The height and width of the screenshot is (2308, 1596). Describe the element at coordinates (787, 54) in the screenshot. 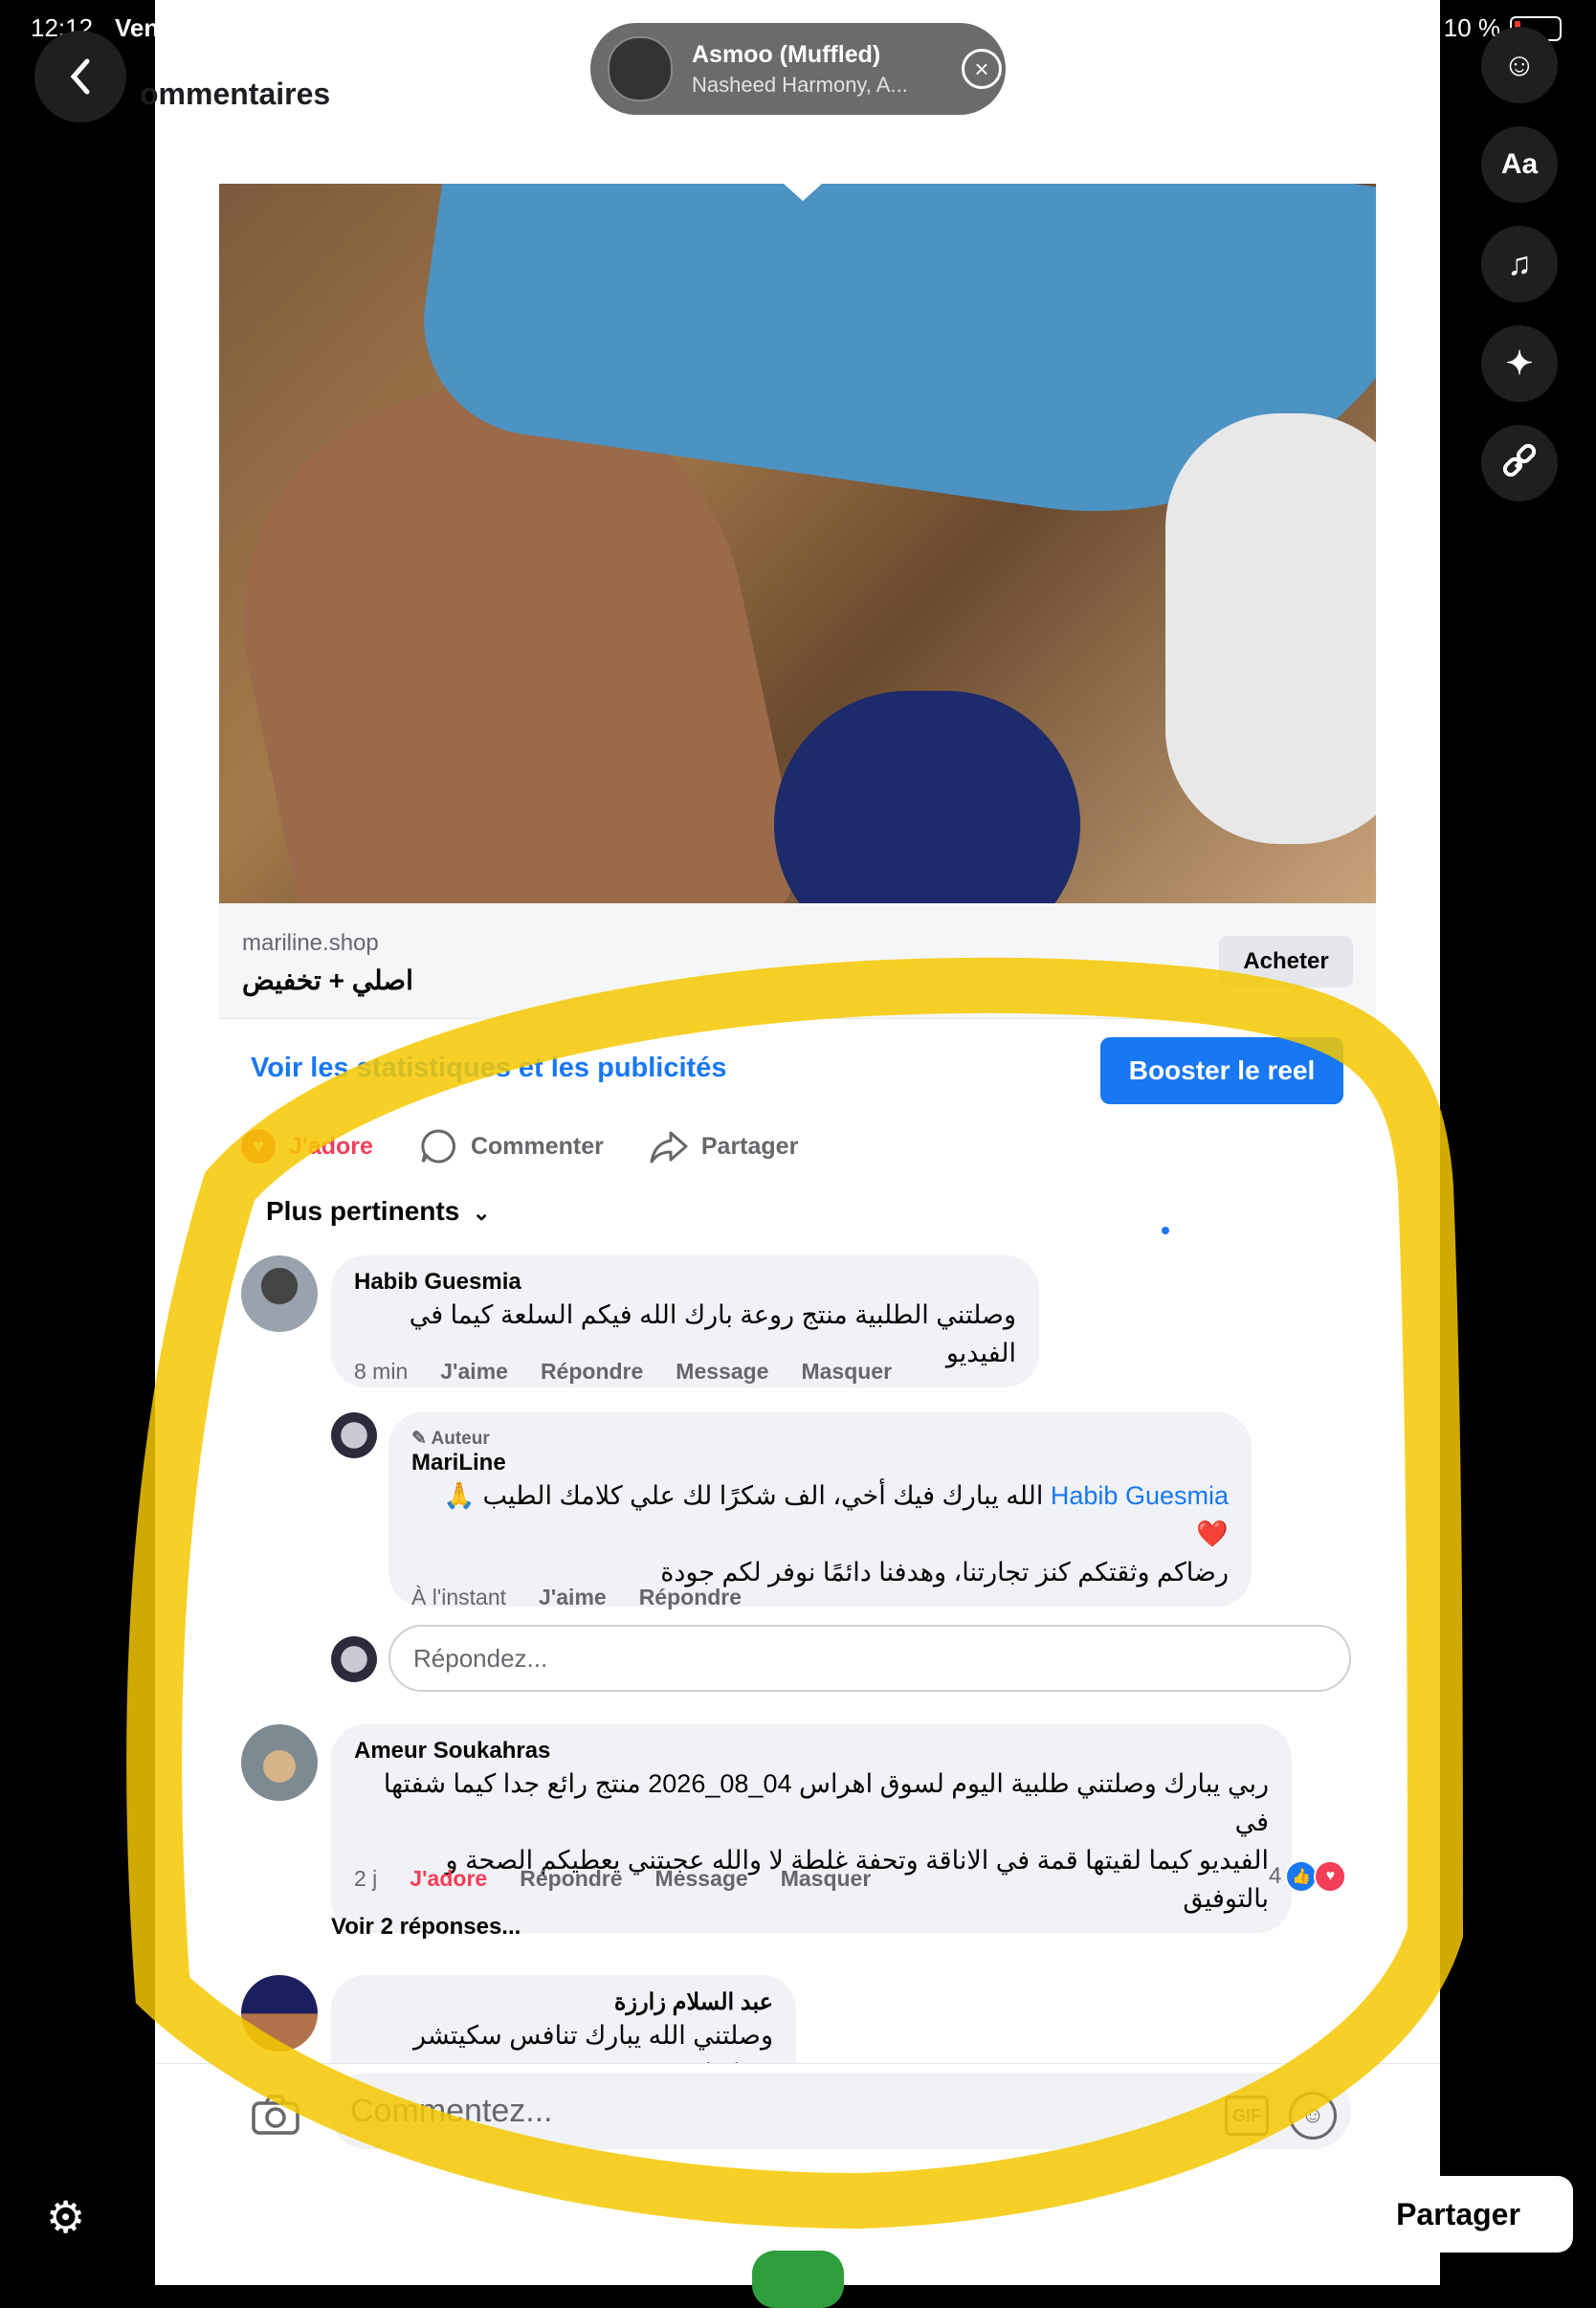

I see `music-title: Asmoo (Muffled)` at that location.